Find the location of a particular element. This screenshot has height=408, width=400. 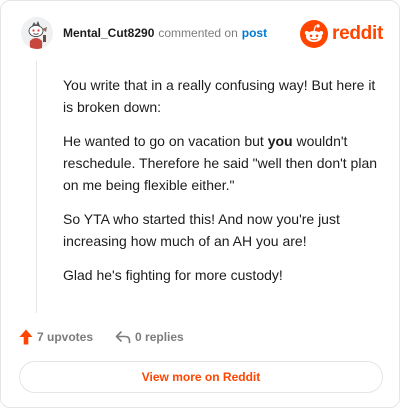

comment-paragraph: Glad he's fighting for more custody! is located at coordinates (173, 275).